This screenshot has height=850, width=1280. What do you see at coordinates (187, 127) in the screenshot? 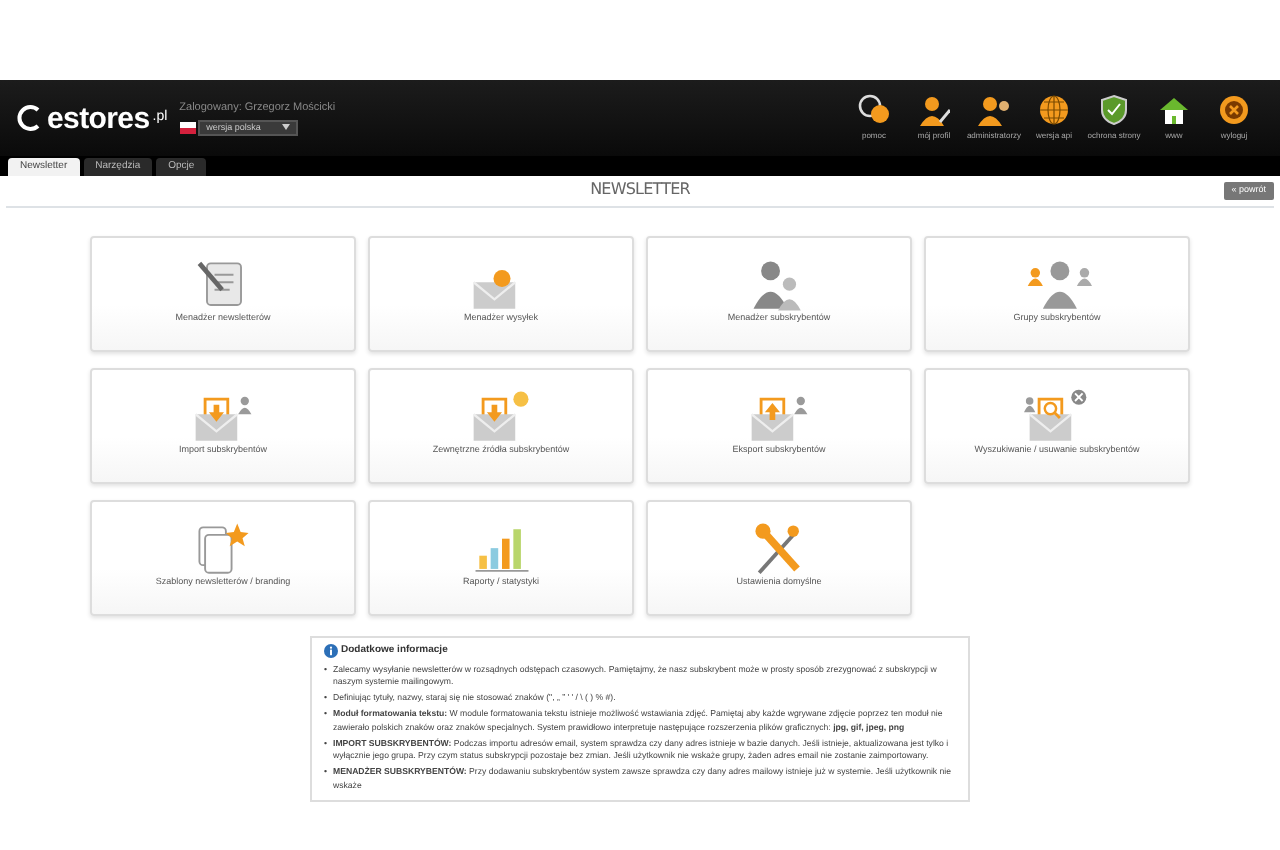
I see `flag-icon` at bounding box center [187, 127].